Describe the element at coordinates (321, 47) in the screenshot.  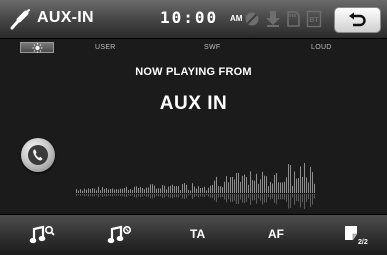
I see `mode-loud: LOUD` at that location.